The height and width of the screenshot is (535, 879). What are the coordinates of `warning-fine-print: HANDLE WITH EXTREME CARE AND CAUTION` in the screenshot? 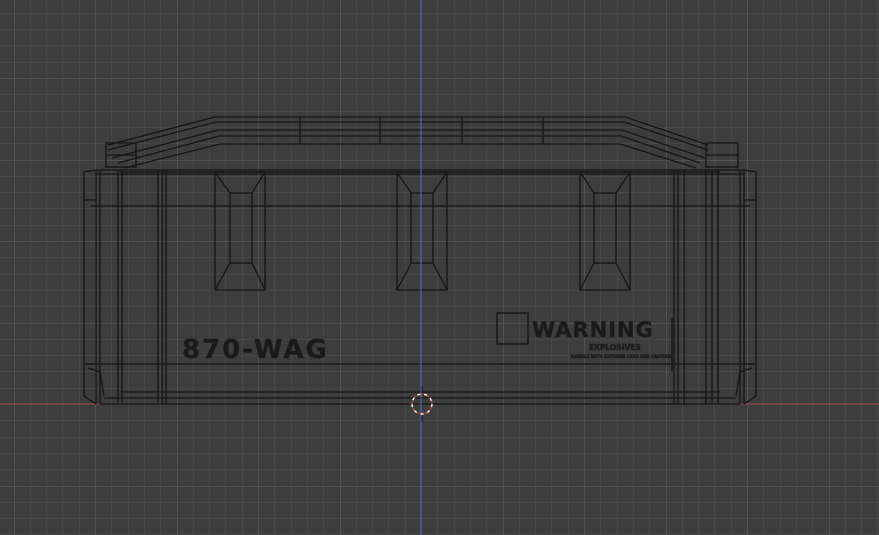 It's located at (621, 356).